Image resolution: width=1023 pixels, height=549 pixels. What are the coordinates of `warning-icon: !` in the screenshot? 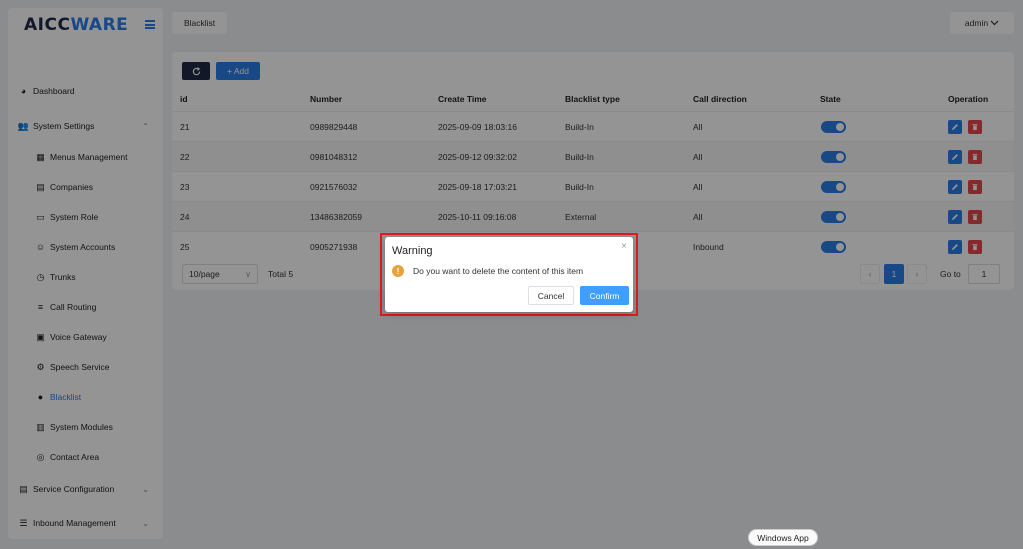 It's located at (398, 271).